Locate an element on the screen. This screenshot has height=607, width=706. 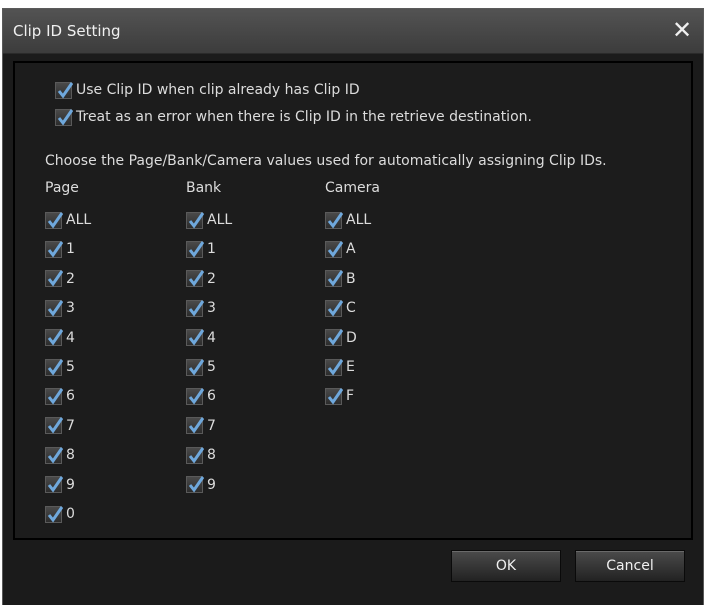
dialog-title: Clip ID Setting is located at coordinates (67, 31).